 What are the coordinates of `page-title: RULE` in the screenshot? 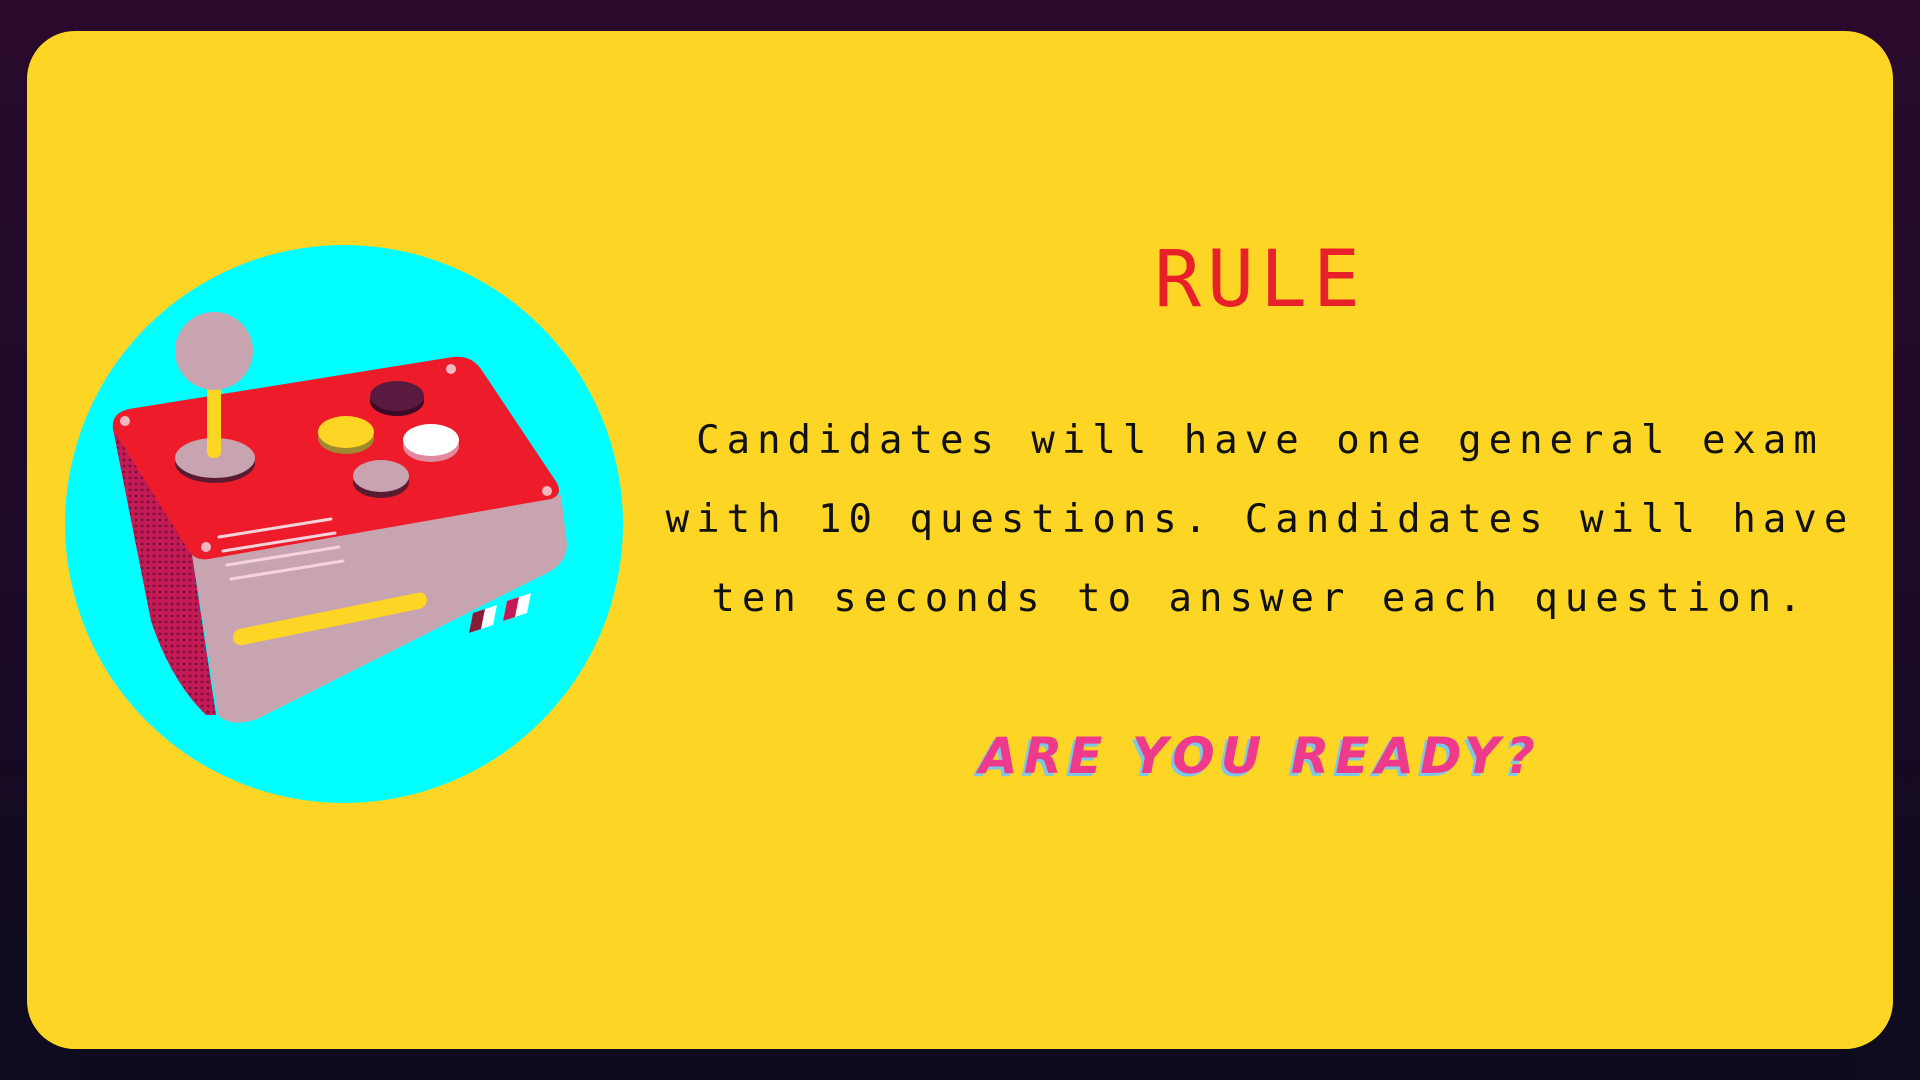 It's located at (1260, 280).